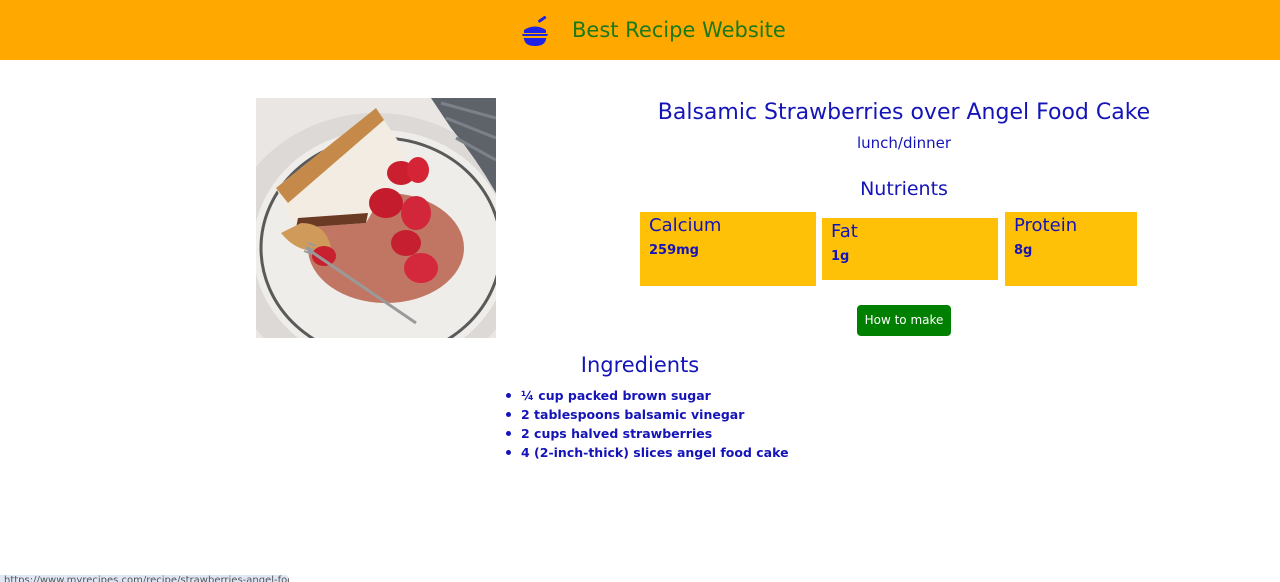 The width and height of the screenshot is (1280, 582). I want to click on nutrient-card-fat: Fat 1g, so click(910, 249).